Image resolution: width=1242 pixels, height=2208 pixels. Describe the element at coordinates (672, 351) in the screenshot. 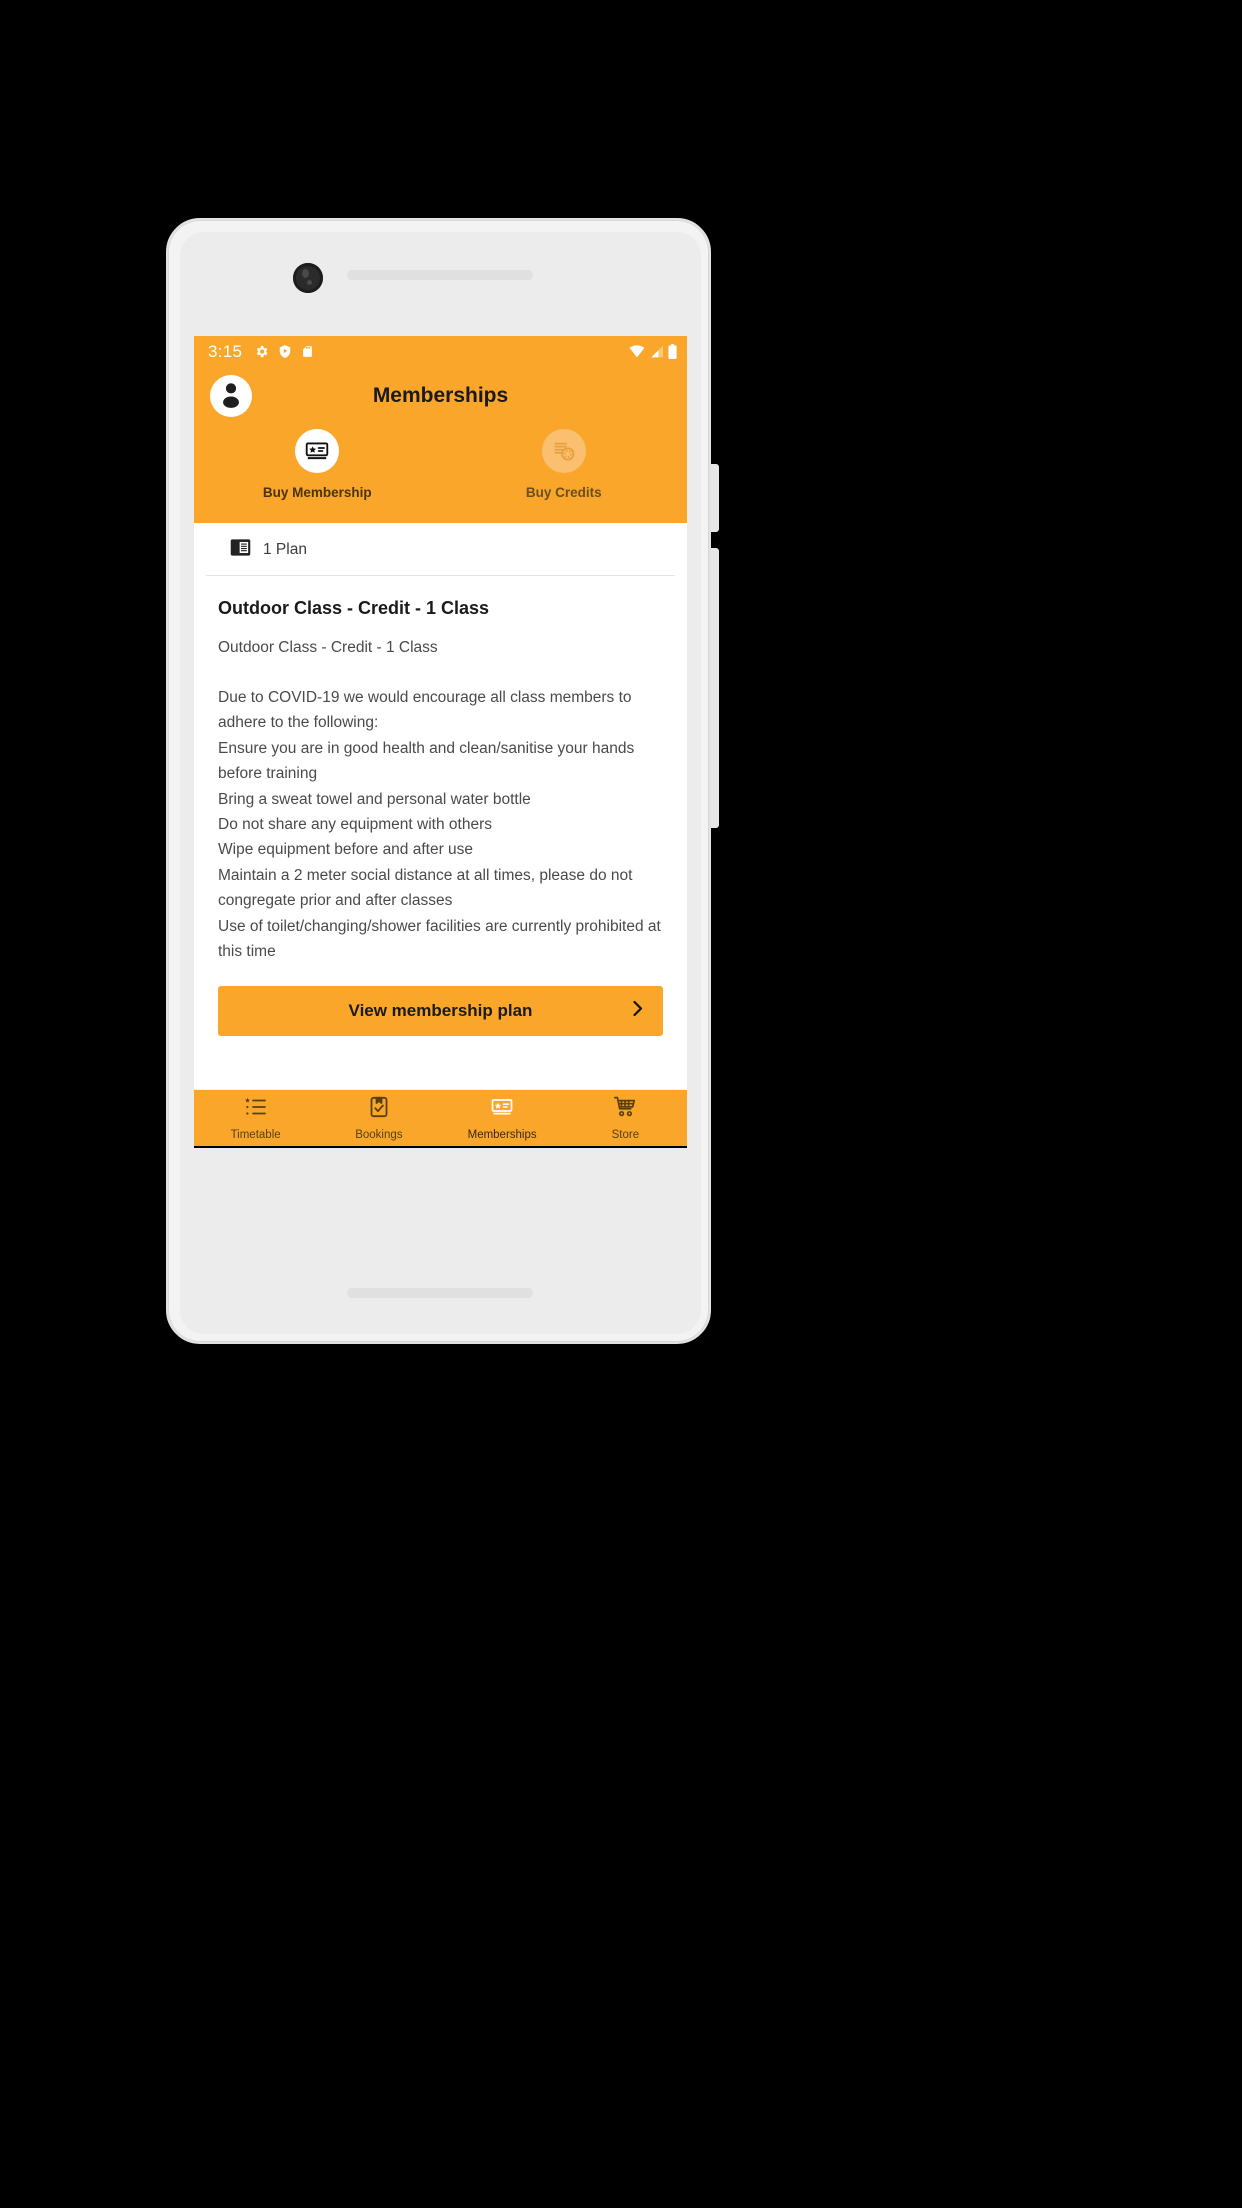

I see `battery-icon` at that location.